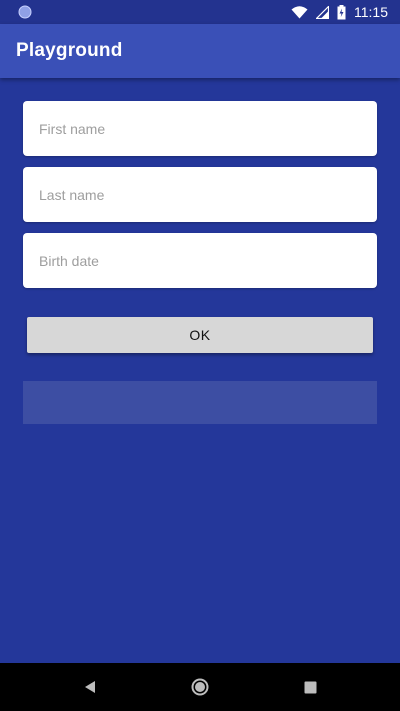 The width and height of the screenshot is (400, 711). I want to click on navigation-bar, so click(200, 687).